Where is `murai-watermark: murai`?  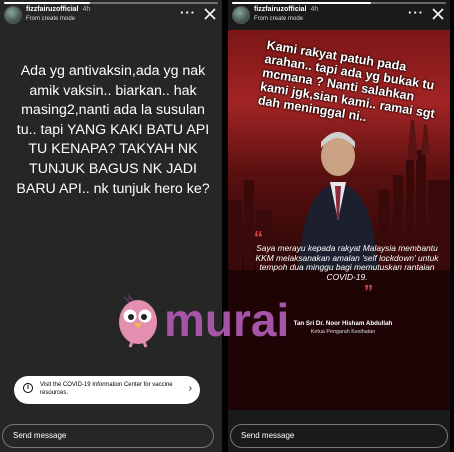 murai-watermark: murai is located at coordinates (229, 324).